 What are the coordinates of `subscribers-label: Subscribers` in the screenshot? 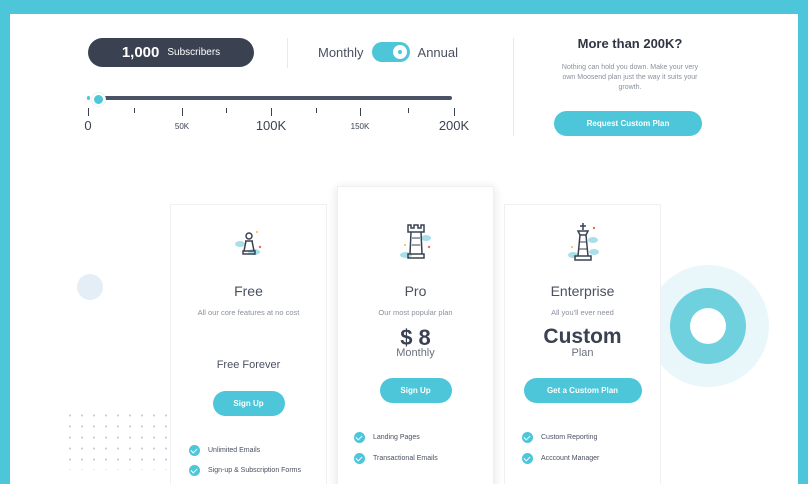 It's located at (194, 52).